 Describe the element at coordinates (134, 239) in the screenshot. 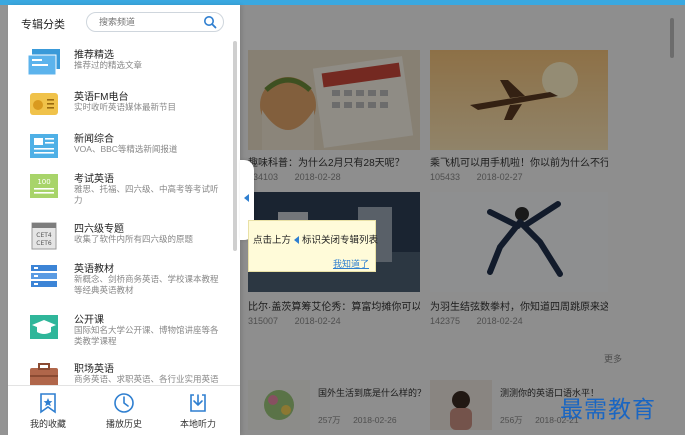

I see `sidebar-item-desc: 收集了软件内所有四六级的原题` at that location.